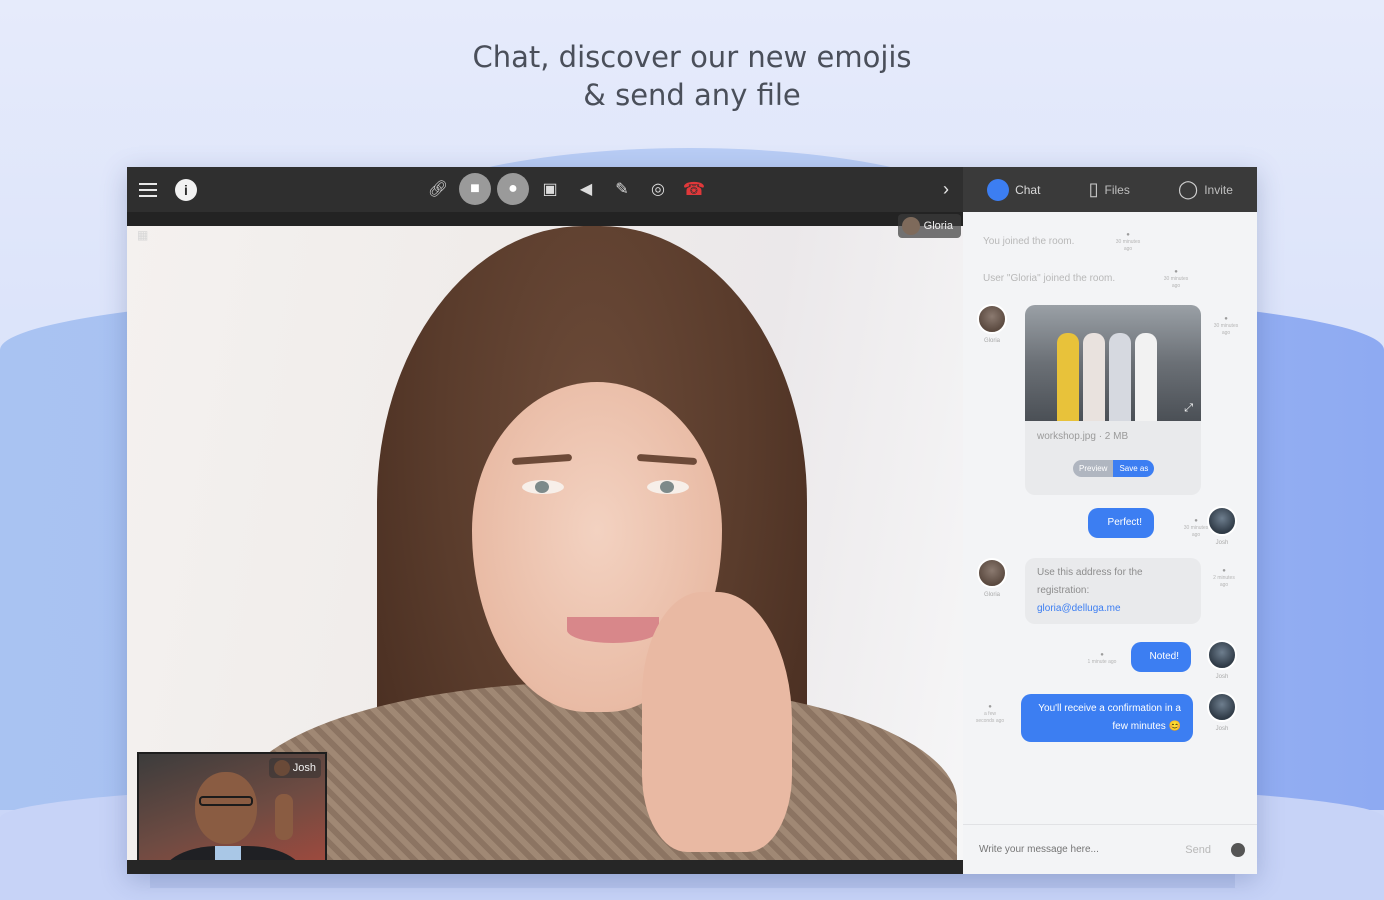 This screenshot has height=900, width=1384. I want to click on record-icon: ◎, so click(658, 189).